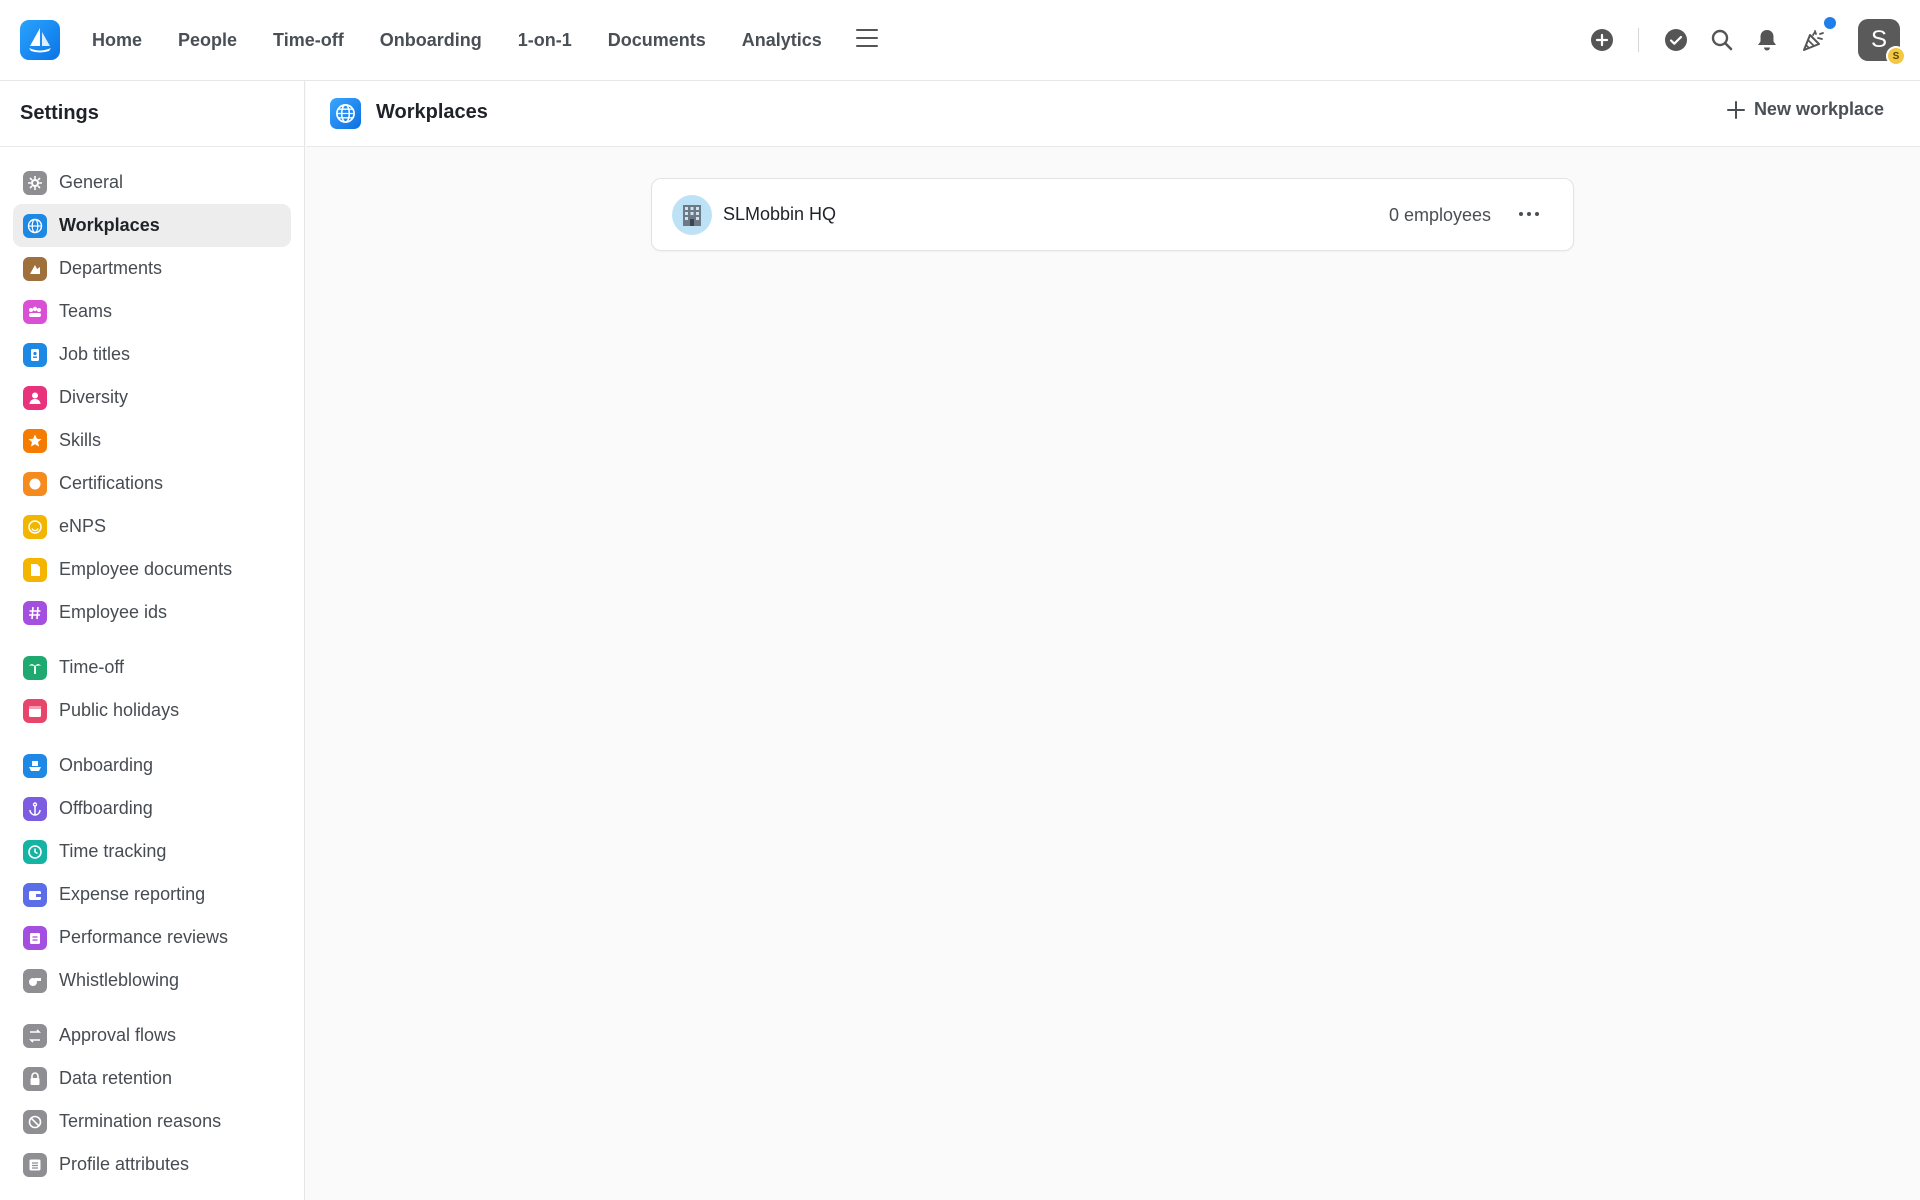 The width and height of the screenshot is (1920, 1200). Describe the element at coordinates (113, 612) in the screenshot. I see `sidebar-item-label: Employee ids` at that location.